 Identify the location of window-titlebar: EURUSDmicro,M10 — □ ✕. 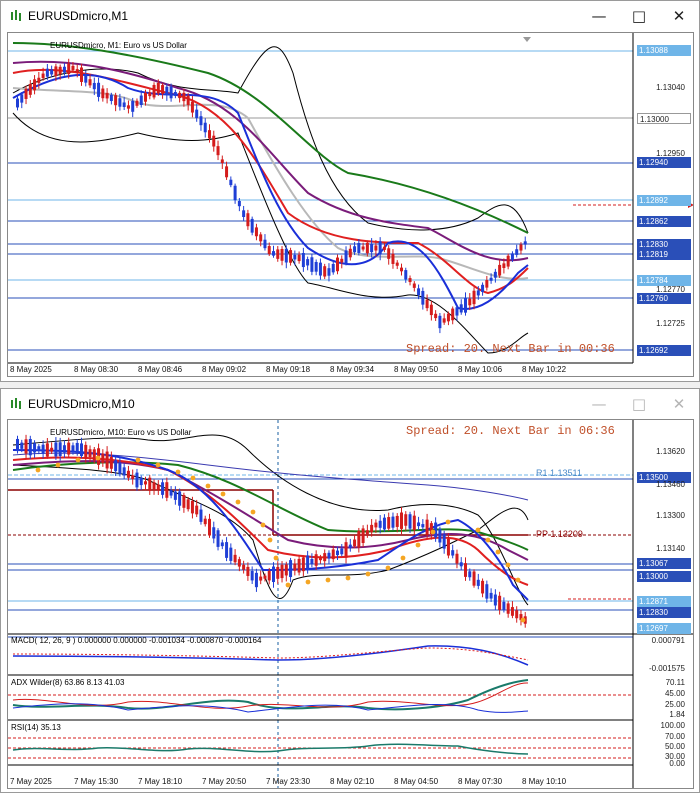
(350, 404).